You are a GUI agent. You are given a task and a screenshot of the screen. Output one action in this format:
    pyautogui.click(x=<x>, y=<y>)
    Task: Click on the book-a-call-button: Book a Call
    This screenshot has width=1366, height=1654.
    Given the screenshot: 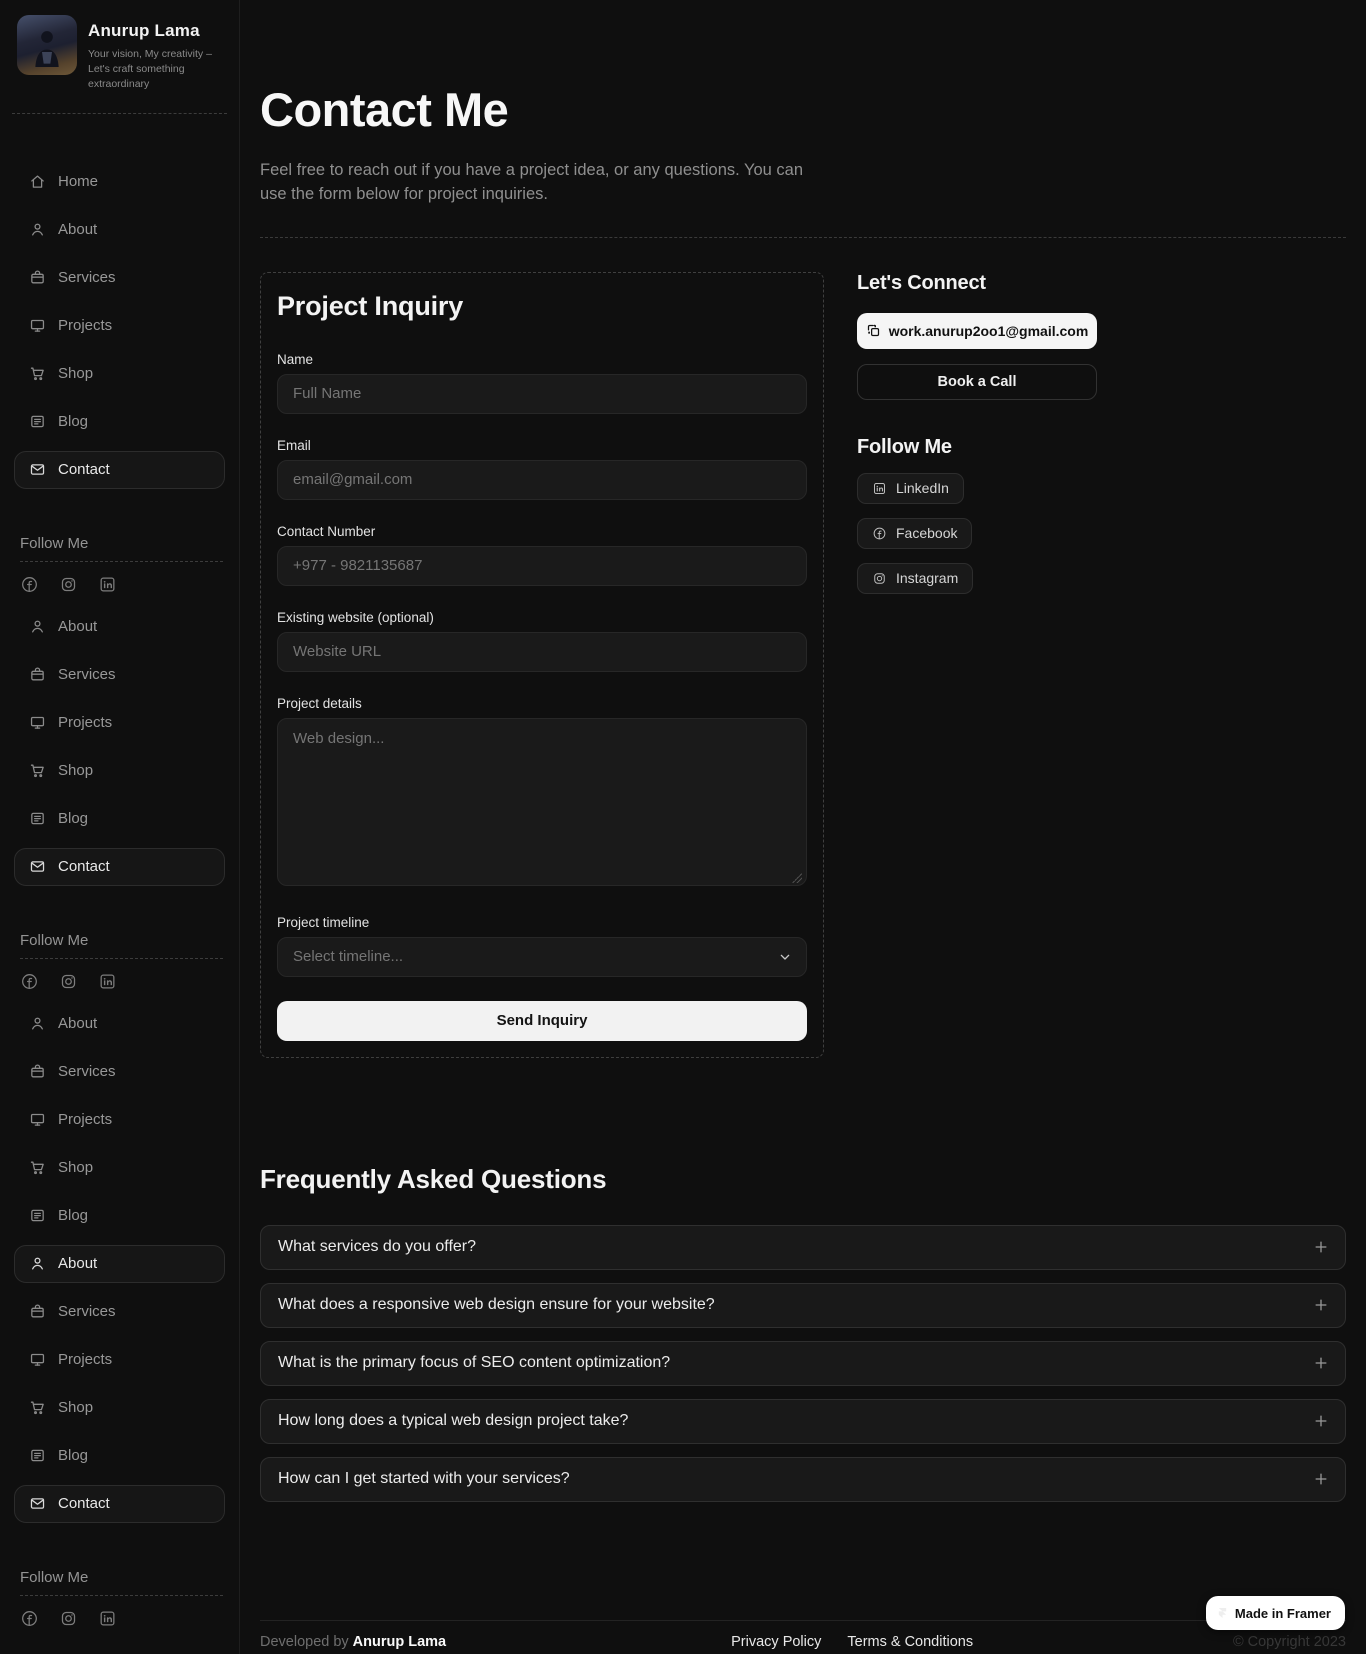 What is the action you would take?
    pyautogui.click(x=977, y=381)
    